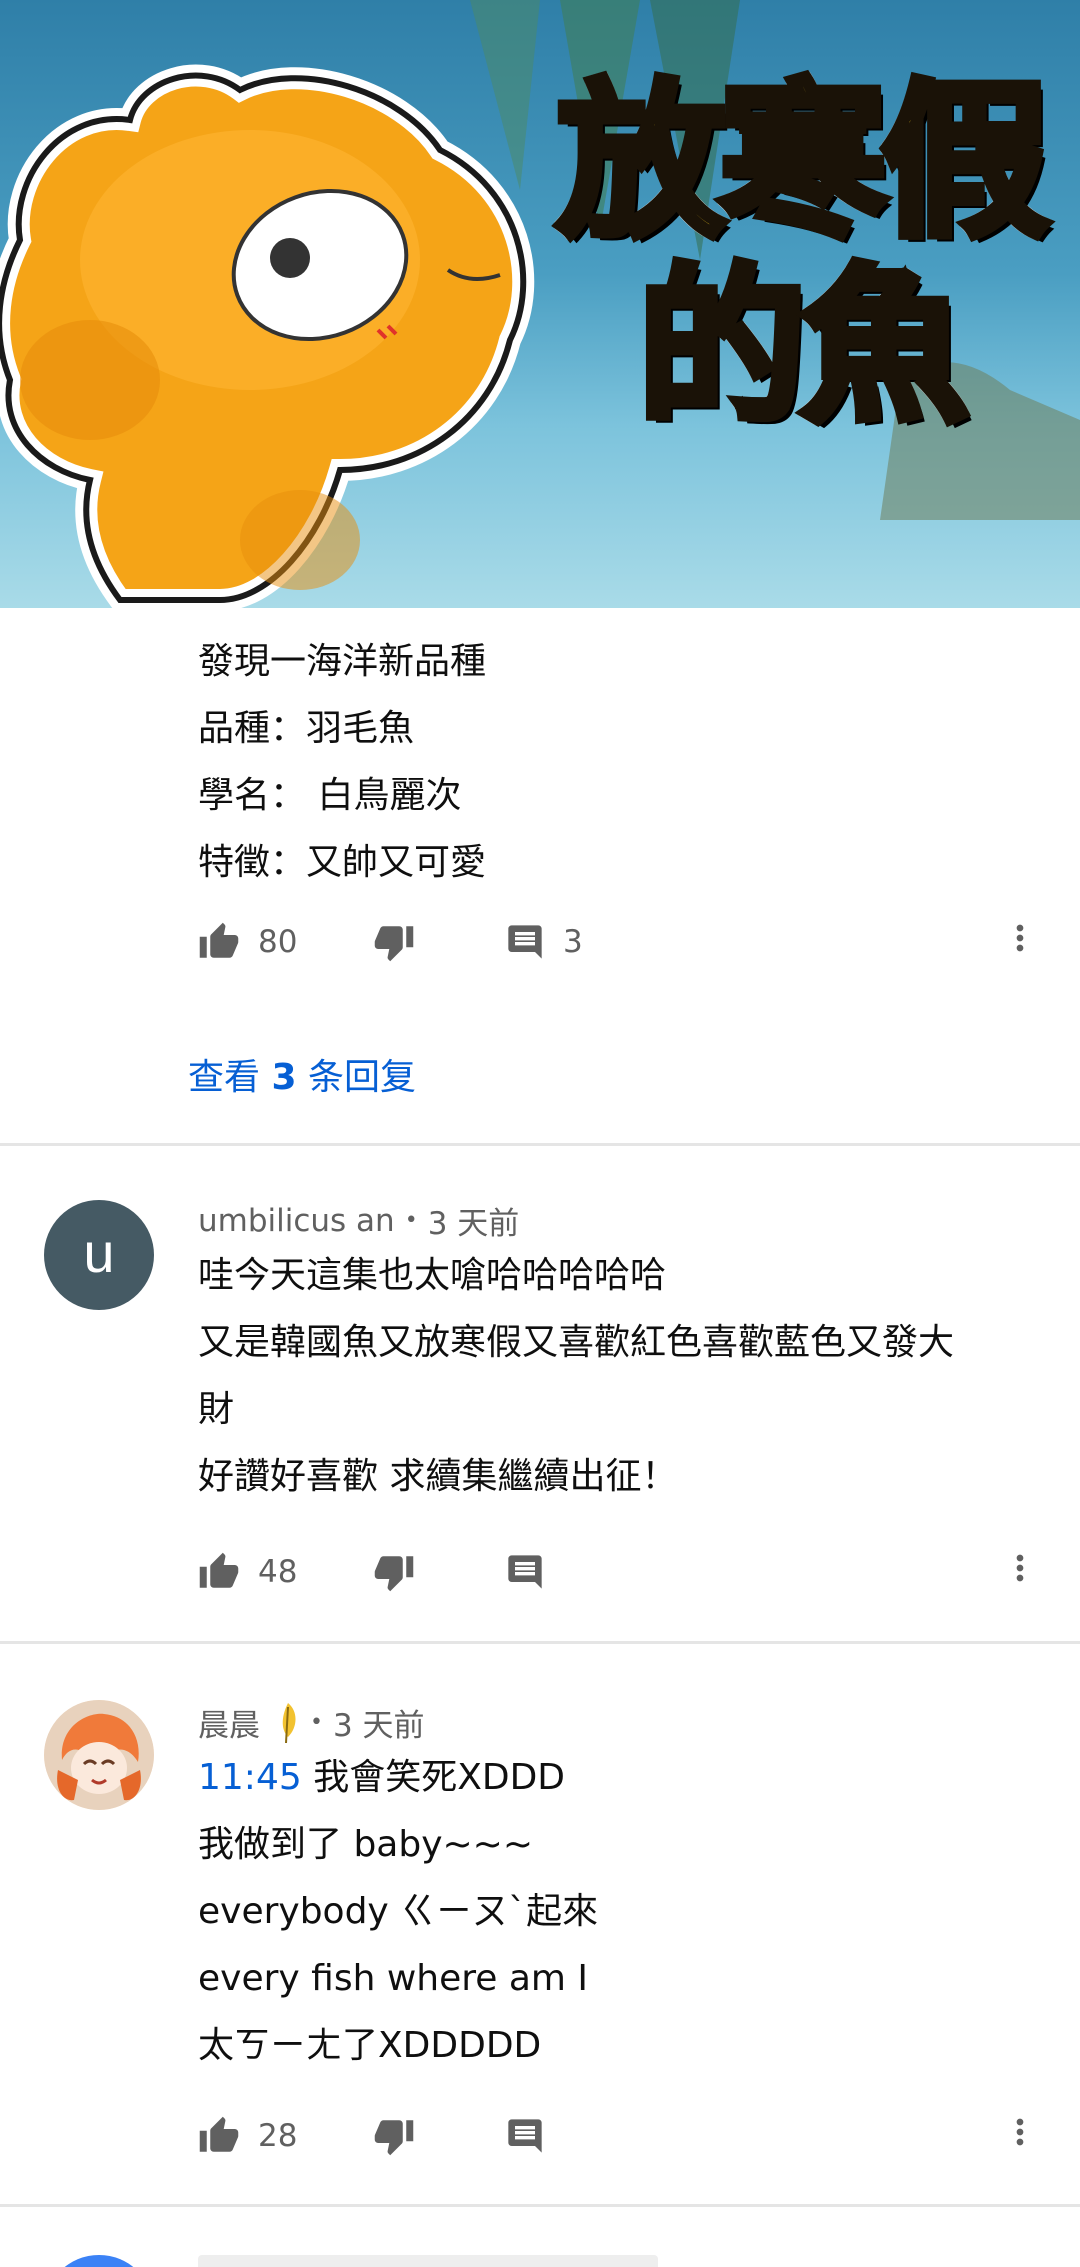 The width and height of the screenshot is (1080, 2267). I want to click on comment-meta-placeholder, so click(428, 2261).